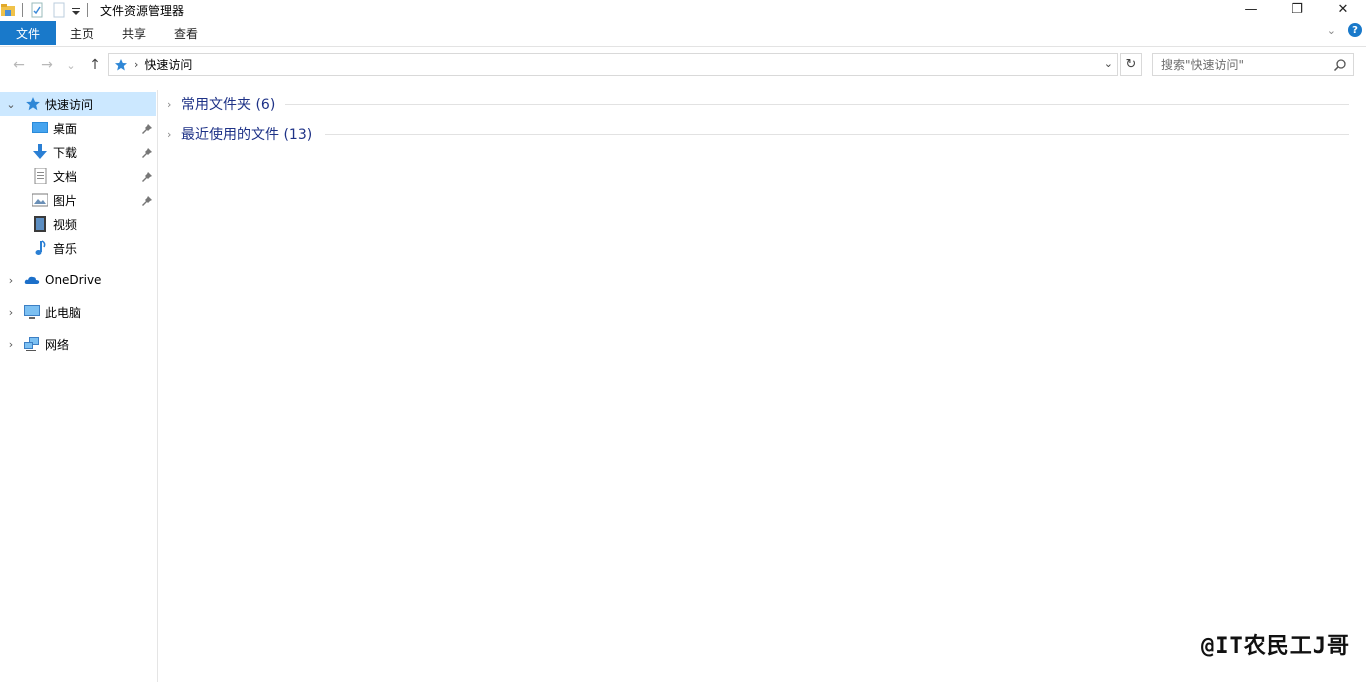  I want to click on download-icon, so click(40, 152).